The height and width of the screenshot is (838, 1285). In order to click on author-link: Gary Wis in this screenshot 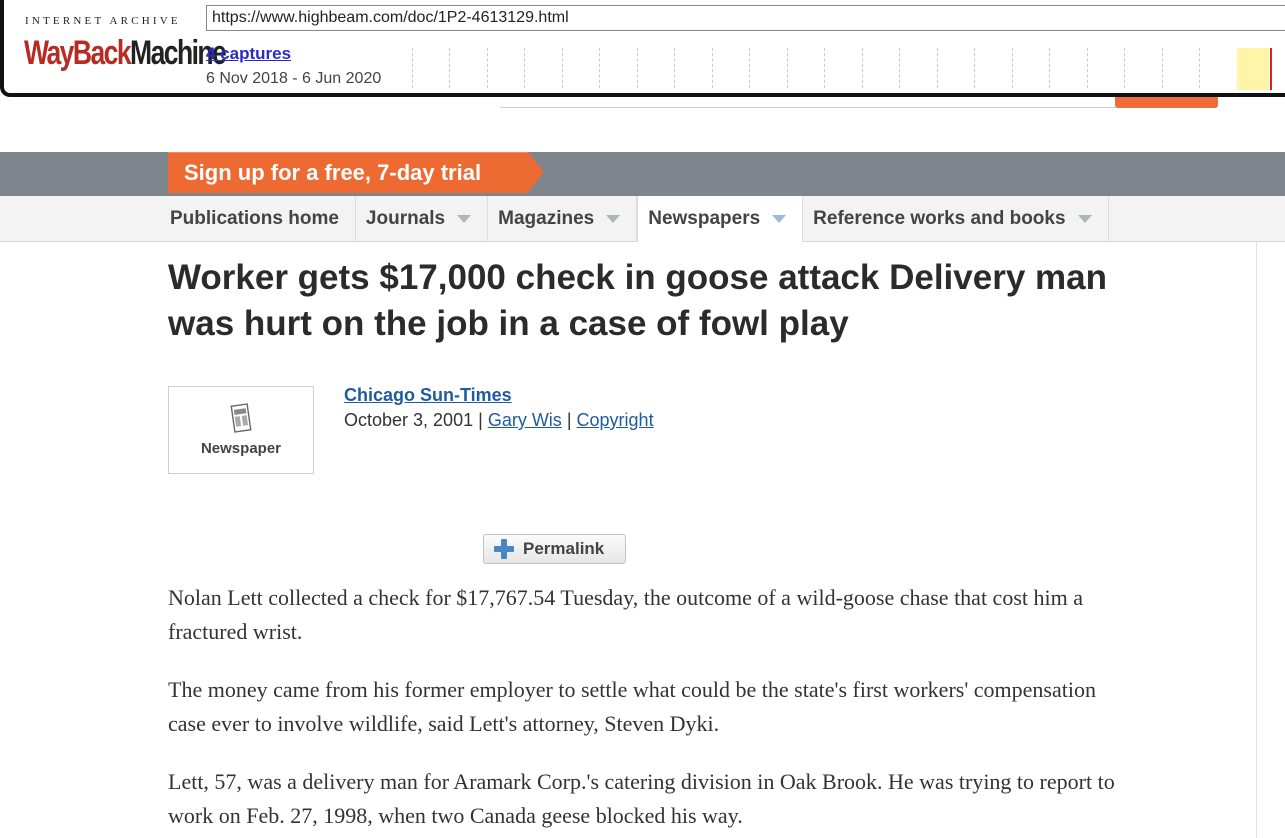, I will do `click(525, 420)`.